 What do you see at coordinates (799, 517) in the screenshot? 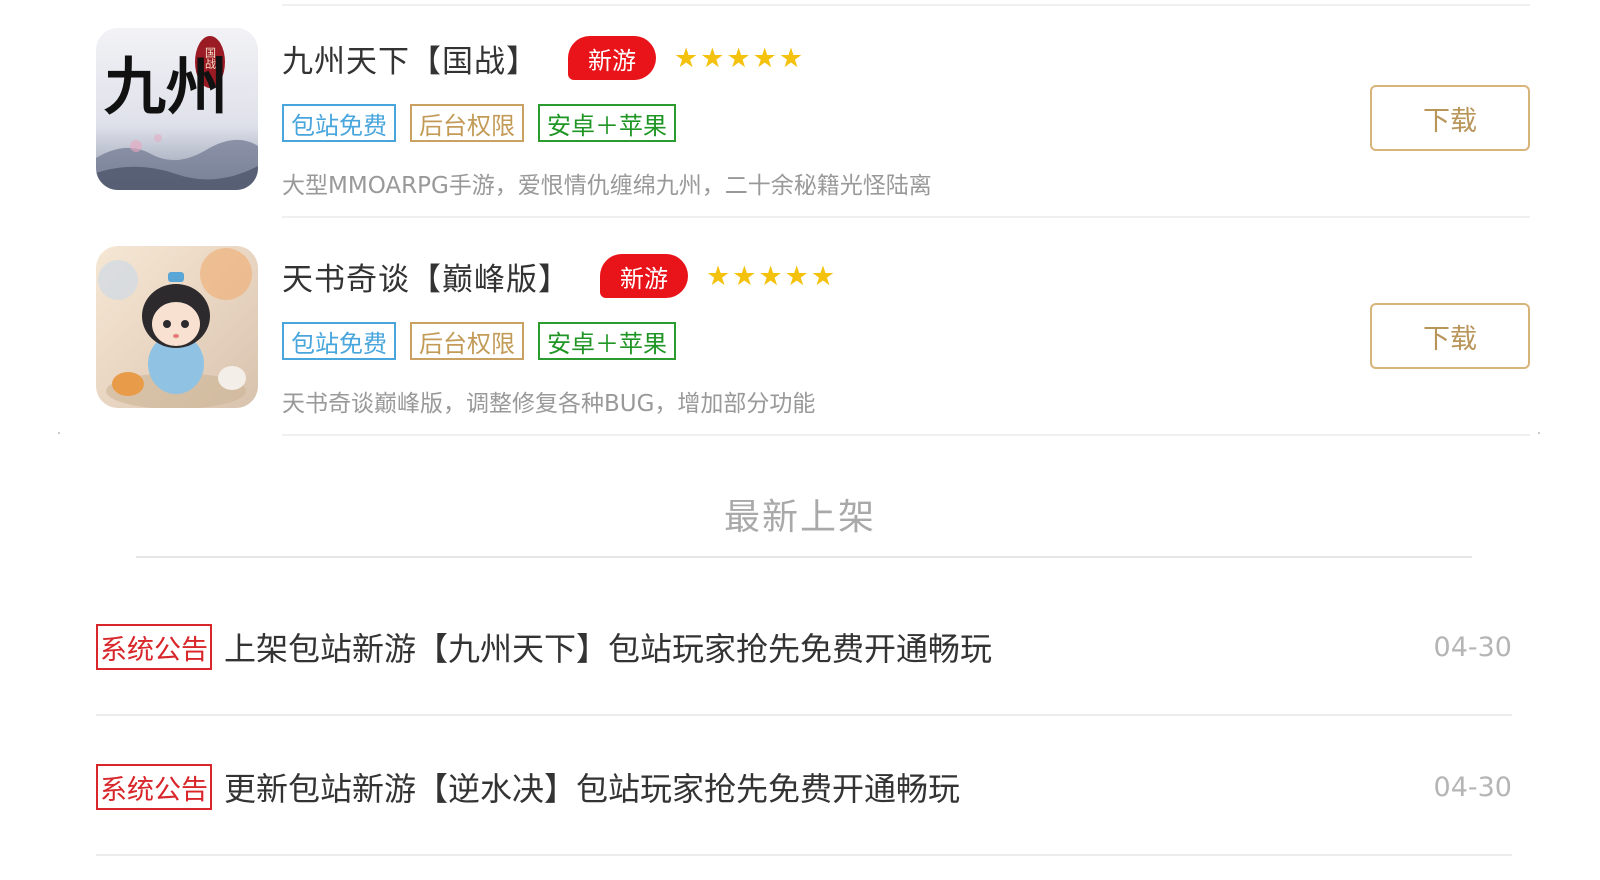
I see `section-title-latest: 最新上架` at bounding box center [799, 517].